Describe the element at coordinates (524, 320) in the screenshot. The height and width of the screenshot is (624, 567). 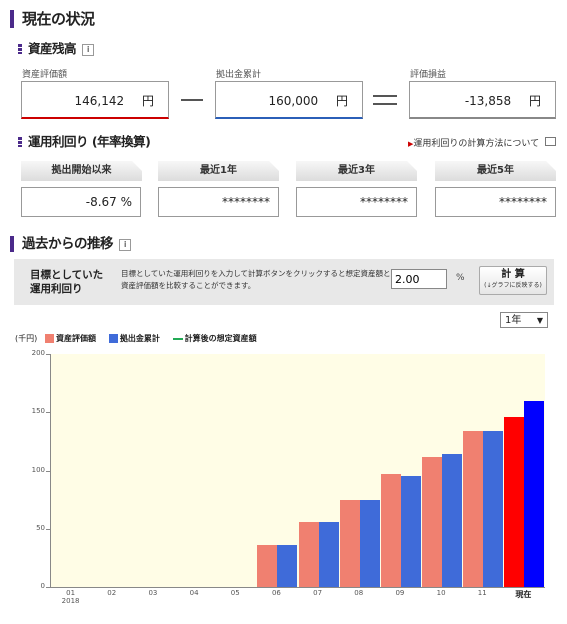
I see `period-select: 1年 ▼` at that location.